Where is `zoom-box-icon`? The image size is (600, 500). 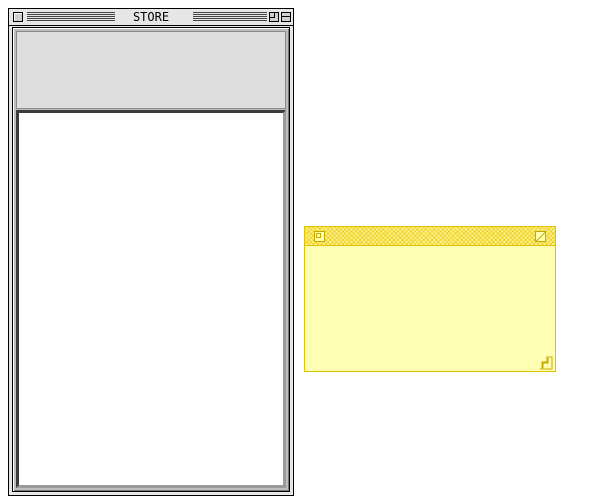
zoom-box-icon is located at coordinates (274, 17).